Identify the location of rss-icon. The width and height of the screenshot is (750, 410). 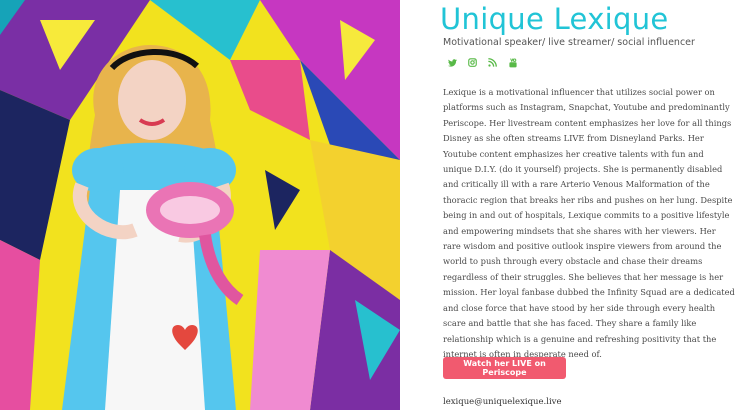
(492, 62).